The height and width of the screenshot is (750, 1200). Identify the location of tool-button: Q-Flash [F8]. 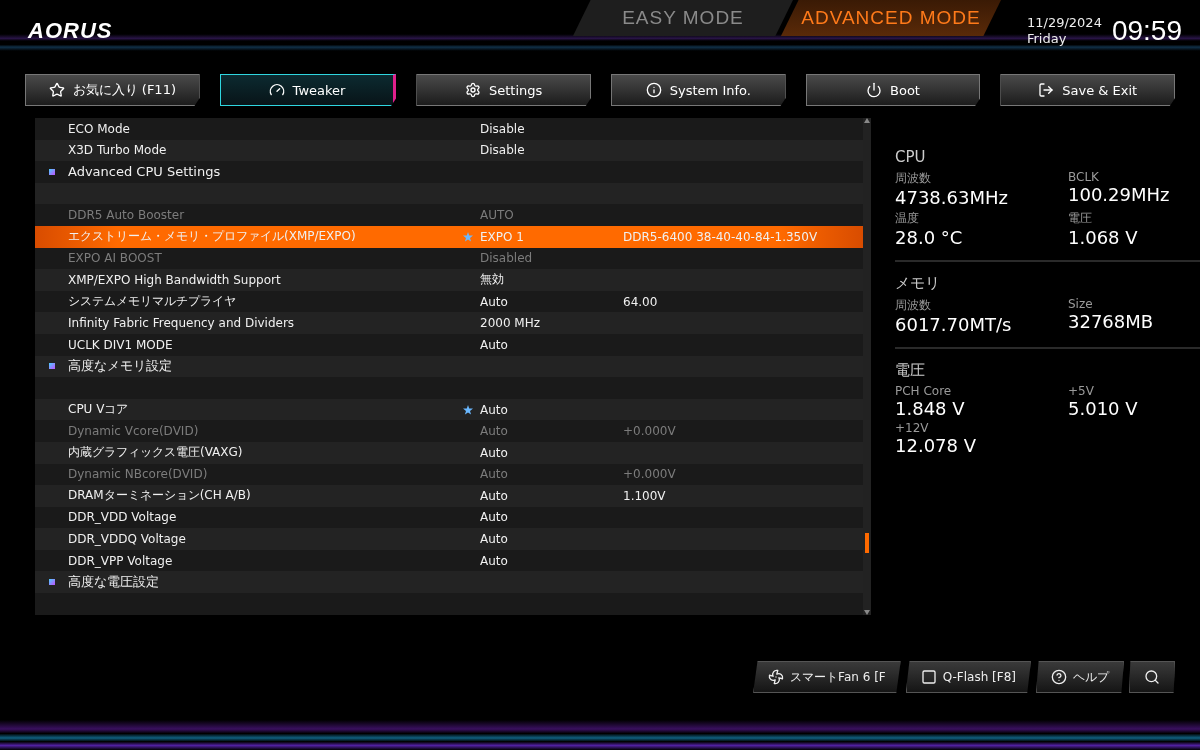
(968, 677).